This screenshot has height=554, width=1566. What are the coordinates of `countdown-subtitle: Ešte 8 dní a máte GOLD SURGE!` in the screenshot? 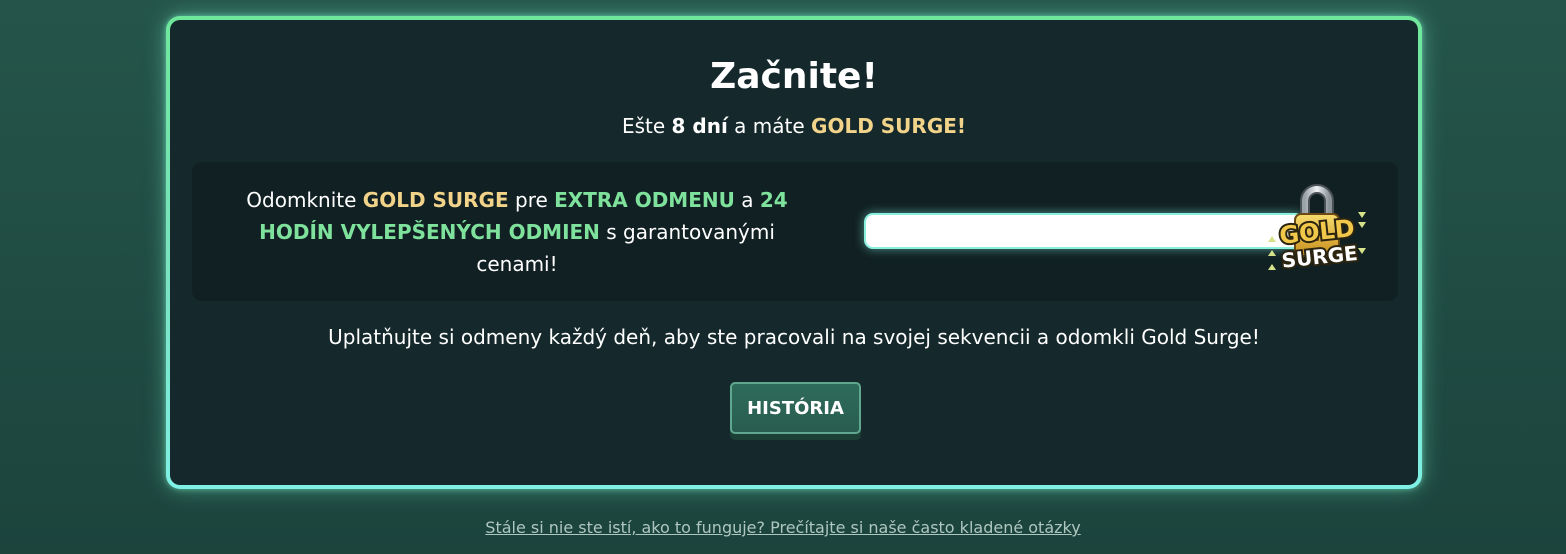 It's located at (794, 126).